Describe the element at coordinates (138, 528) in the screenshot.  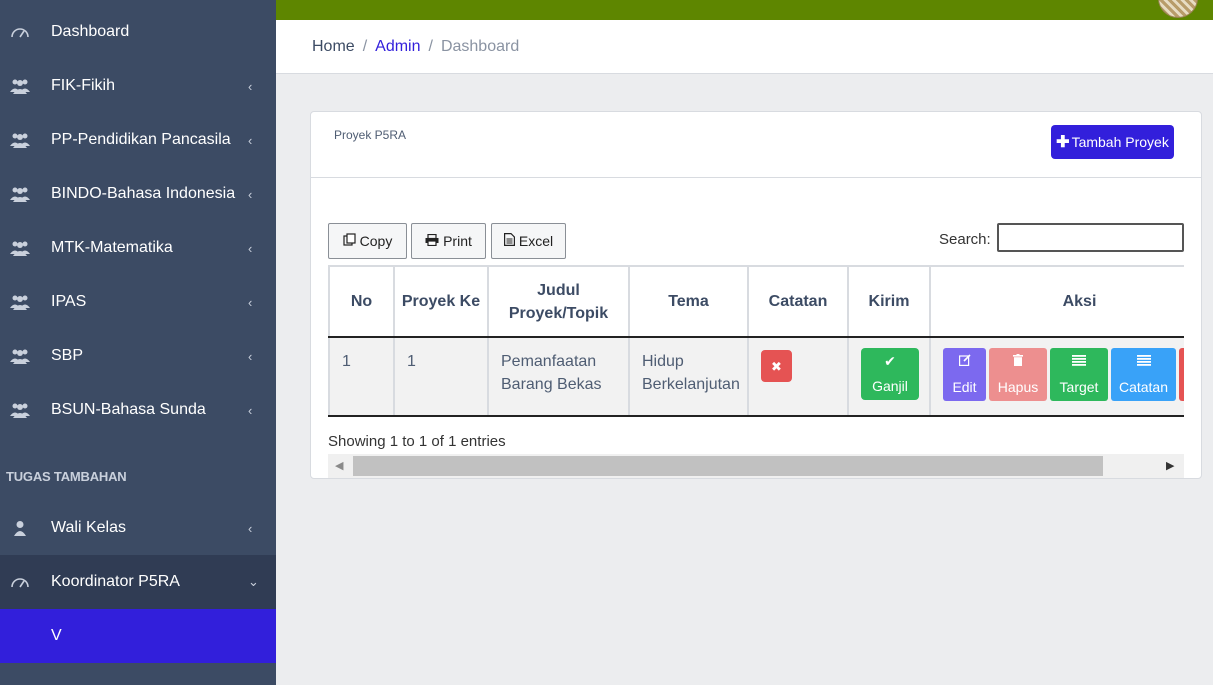
I see `sidebar-item-wali-kelas: Wali Kelas ‹` at that location.